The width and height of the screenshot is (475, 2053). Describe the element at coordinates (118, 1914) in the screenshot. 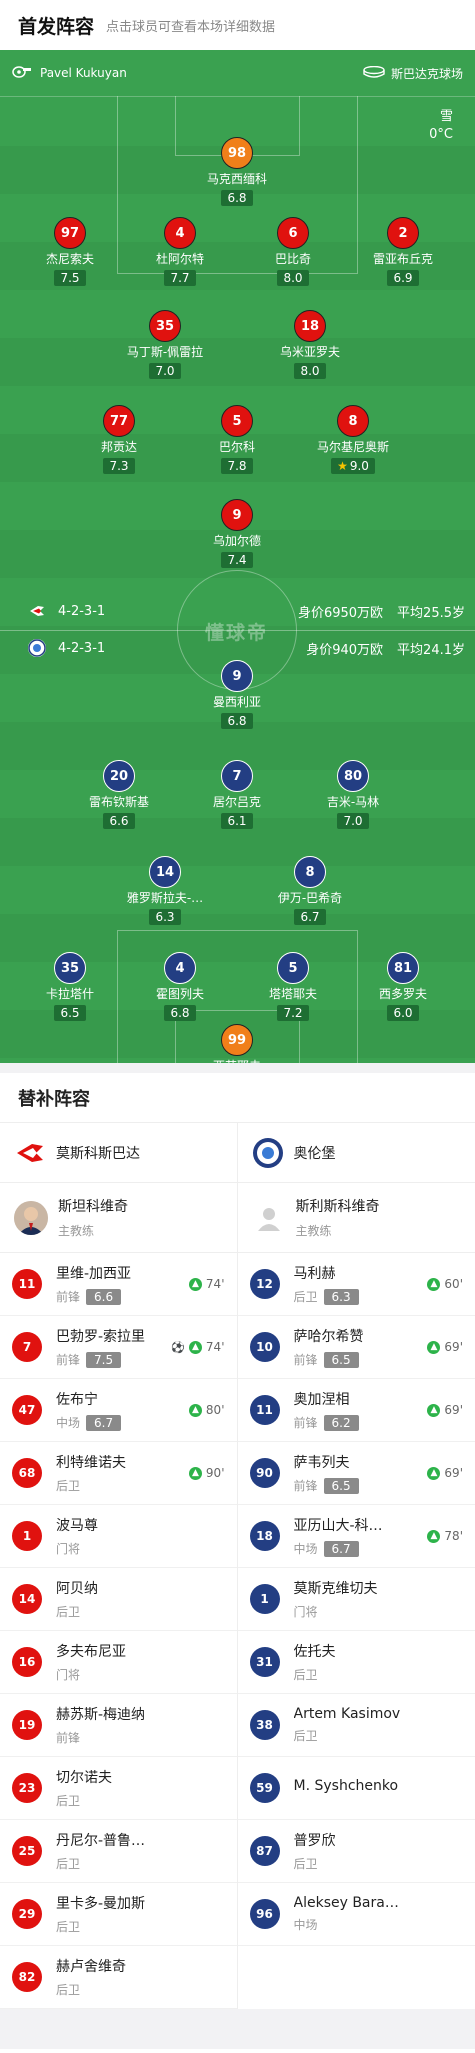

I see `home-sub-row: 29 里卡多-曼加斯 后卫` at that location.